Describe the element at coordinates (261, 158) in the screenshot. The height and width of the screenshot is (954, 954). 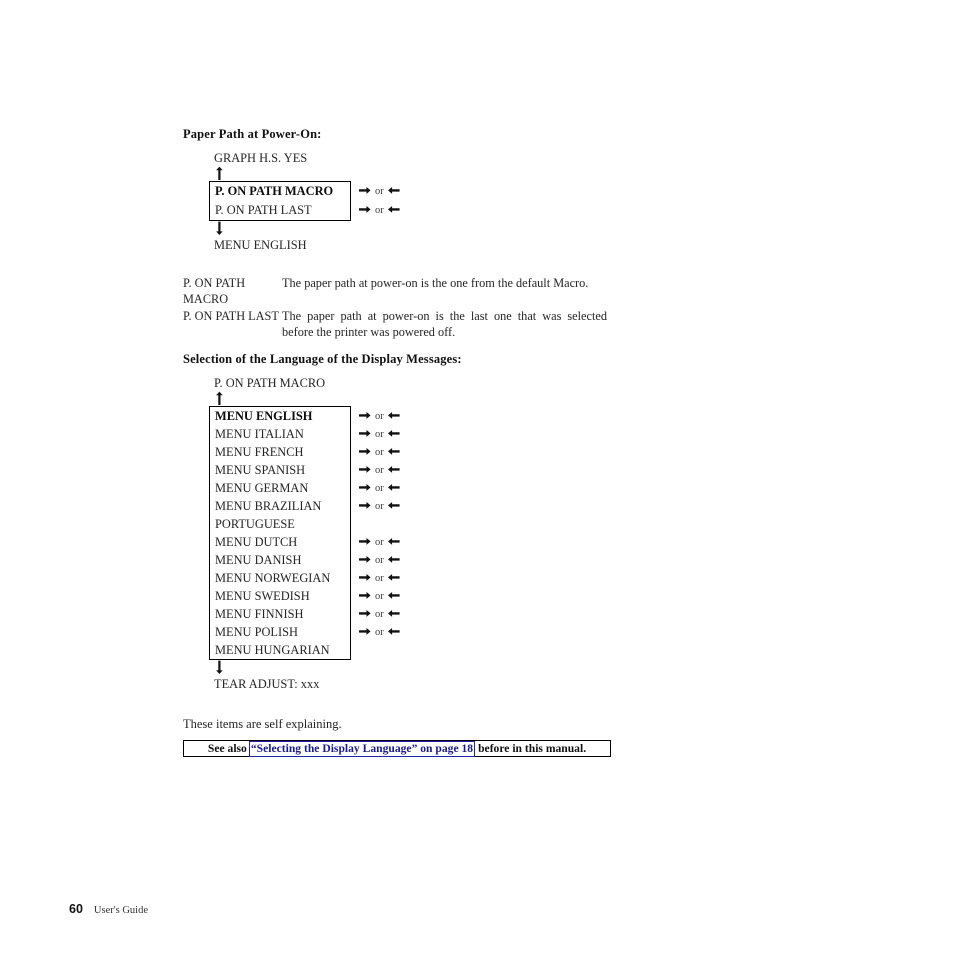
I see `flow-previous-item-paper-path: GRAPH H.S. YES` at that location.